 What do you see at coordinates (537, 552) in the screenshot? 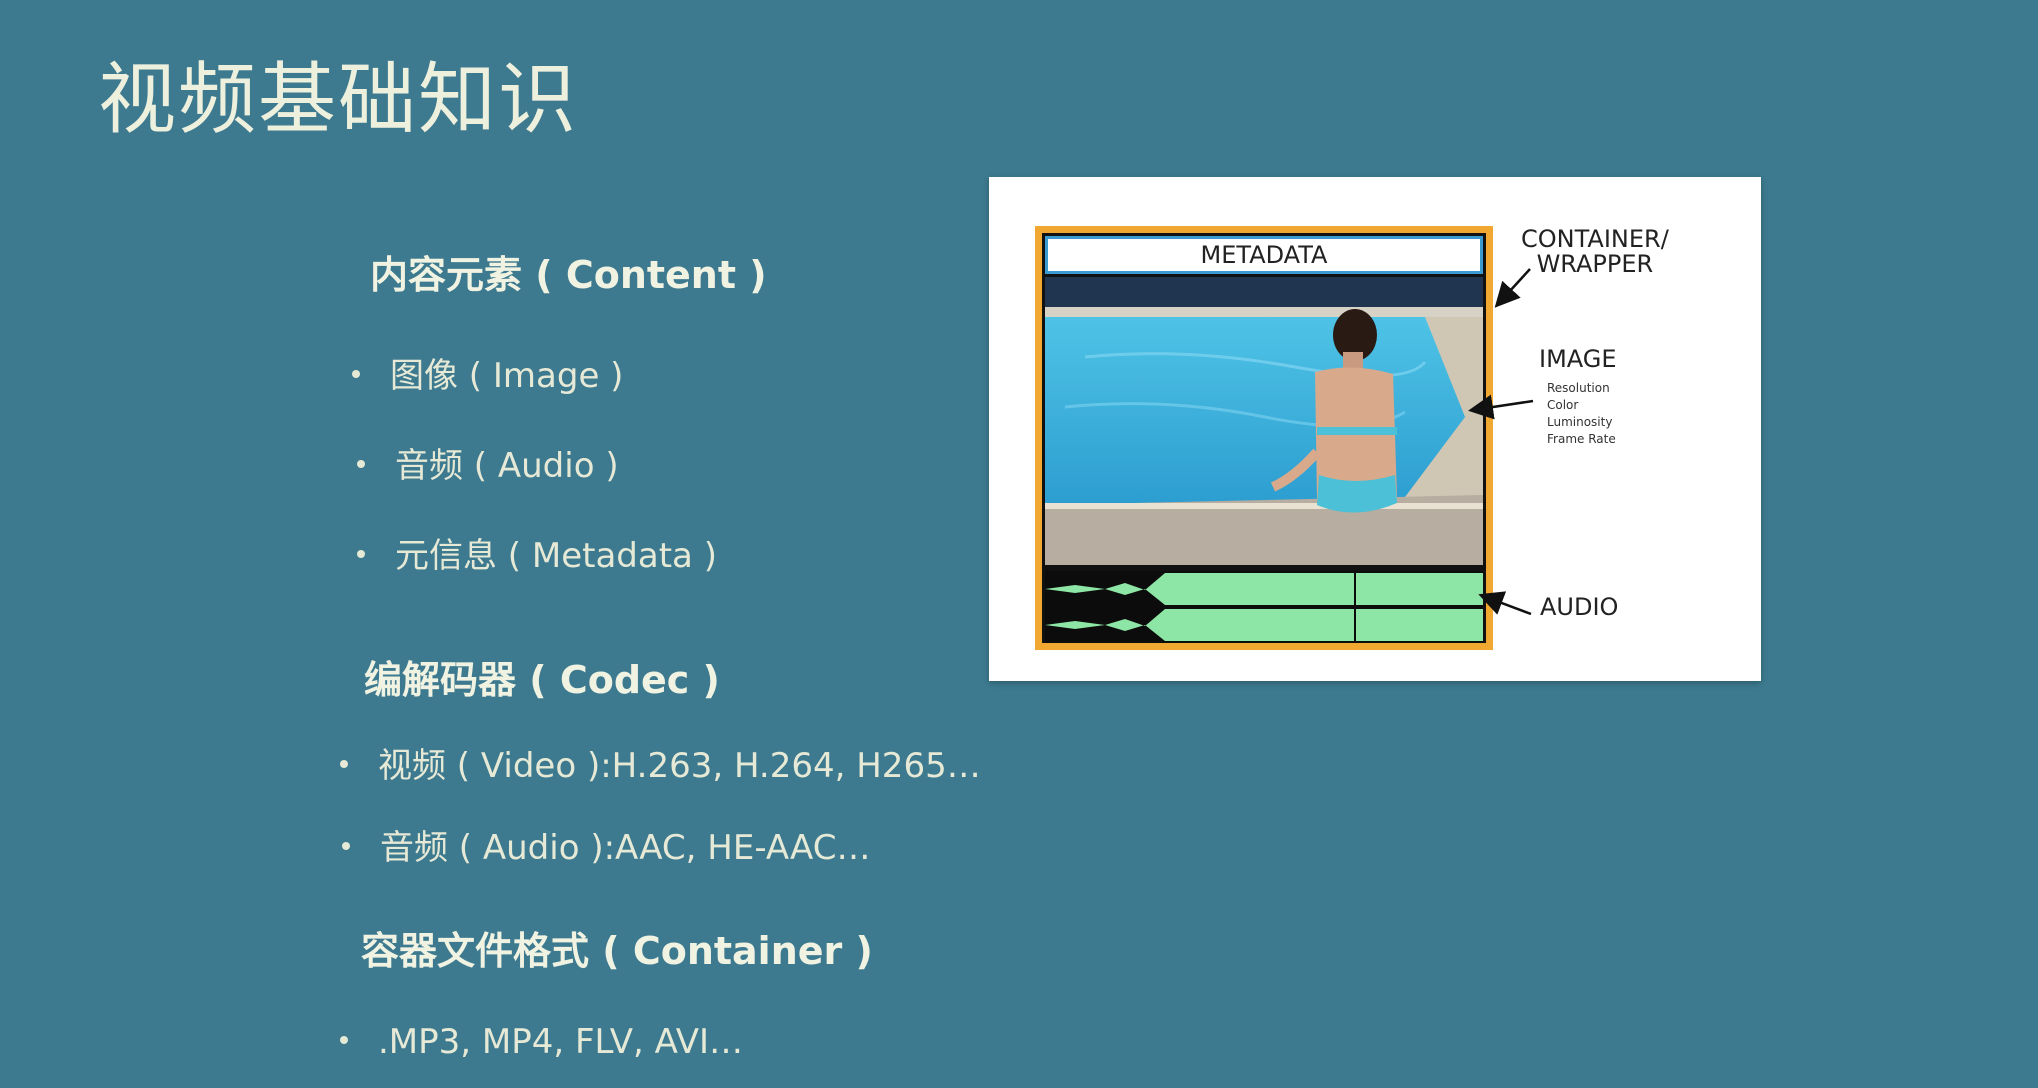
I see `list-item: 元信息 ( Metadata )` at bounding box center [537, 552].